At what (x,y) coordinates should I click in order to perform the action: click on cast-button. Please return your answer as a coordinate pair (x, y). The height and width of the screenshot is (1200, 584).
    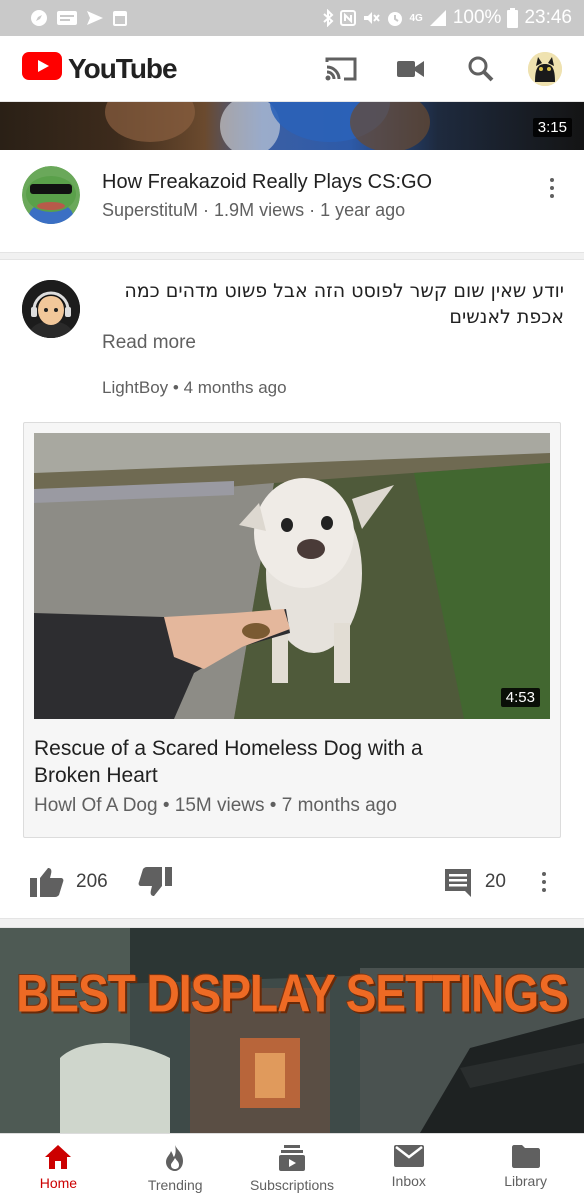
    Looking at the image, I should click on (341, 69).